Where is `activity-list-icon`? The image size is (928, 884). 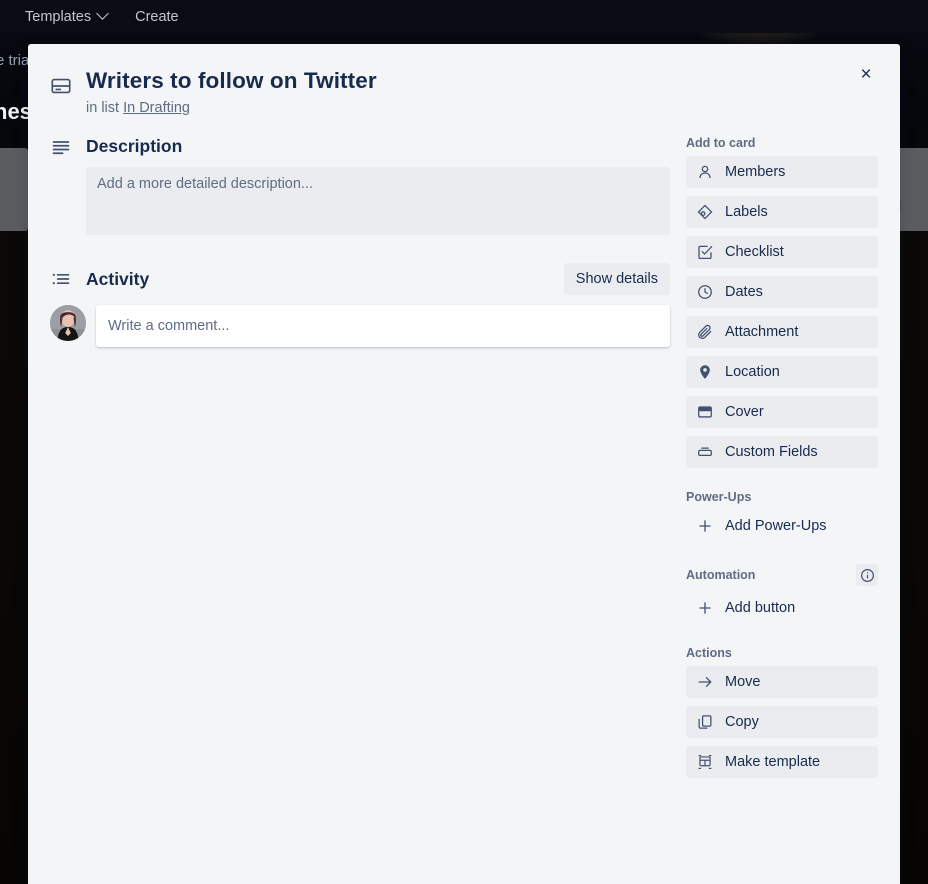 activity-list-icon is located at coordinates (61, 279).